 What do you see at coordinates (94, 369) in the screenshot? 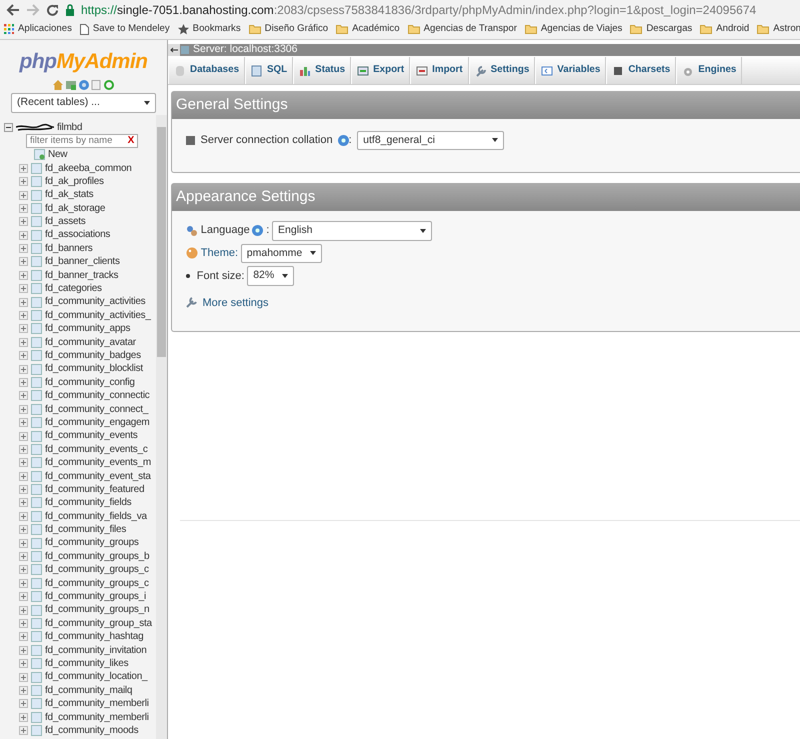
I see `table-link: fd_community_blocklist` at bounding box center [94, 369].